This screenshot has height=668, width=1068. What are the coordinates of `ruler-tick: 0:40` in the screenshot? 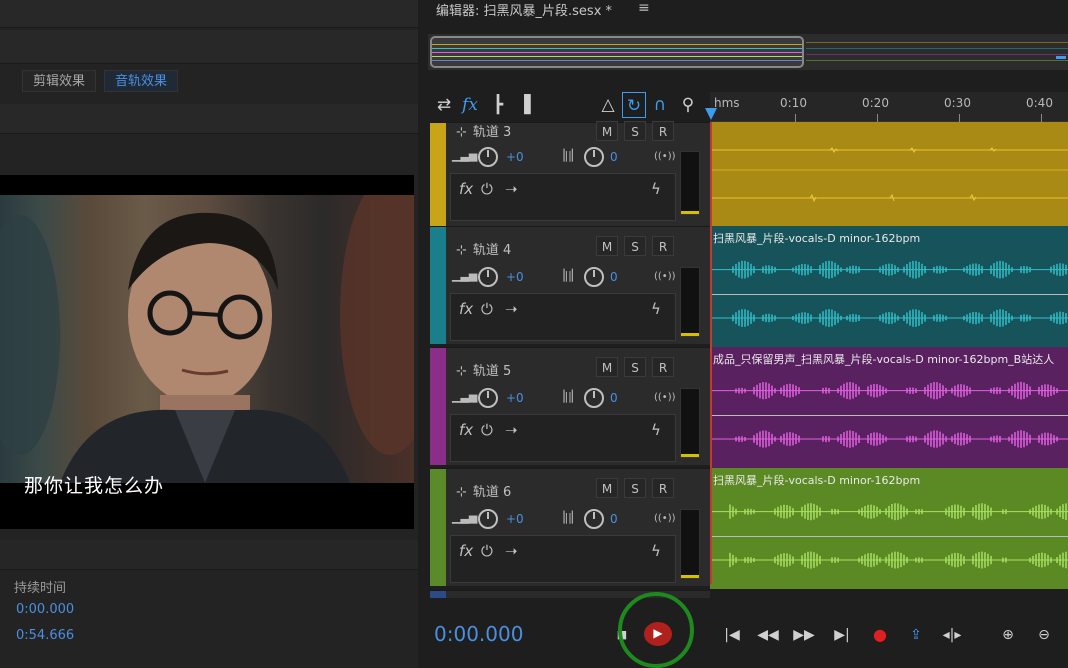 It's located at (1039, 103).